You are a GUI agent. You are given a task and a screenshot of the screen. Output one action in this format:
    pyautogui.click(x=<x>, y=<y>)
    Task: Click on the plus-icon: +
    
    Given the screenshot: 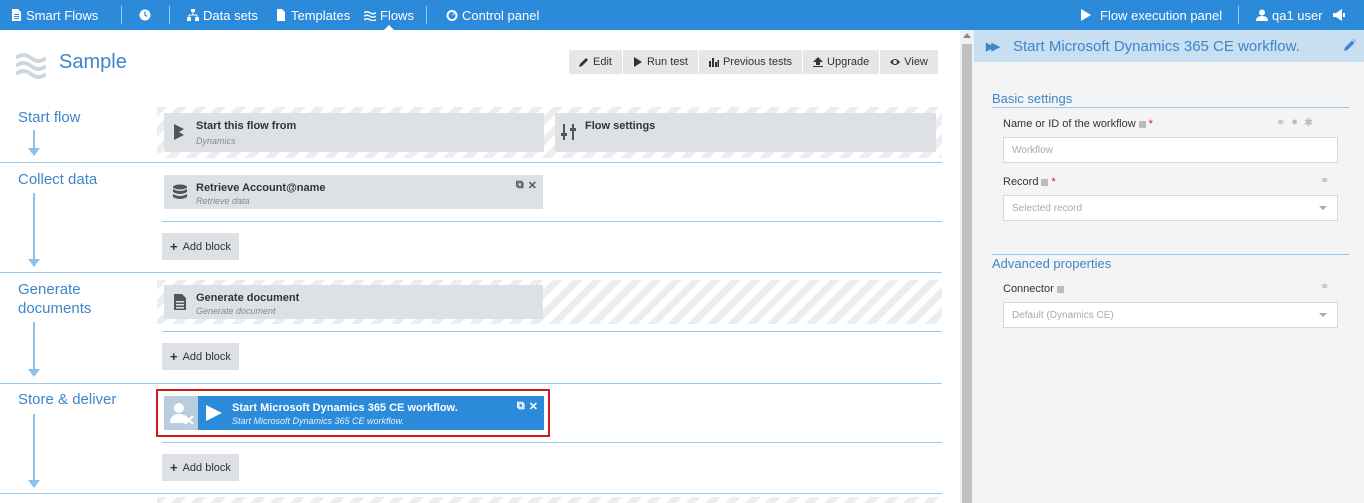 What is the action you would take?
    pyautogui.click(x=174, y=356)
    